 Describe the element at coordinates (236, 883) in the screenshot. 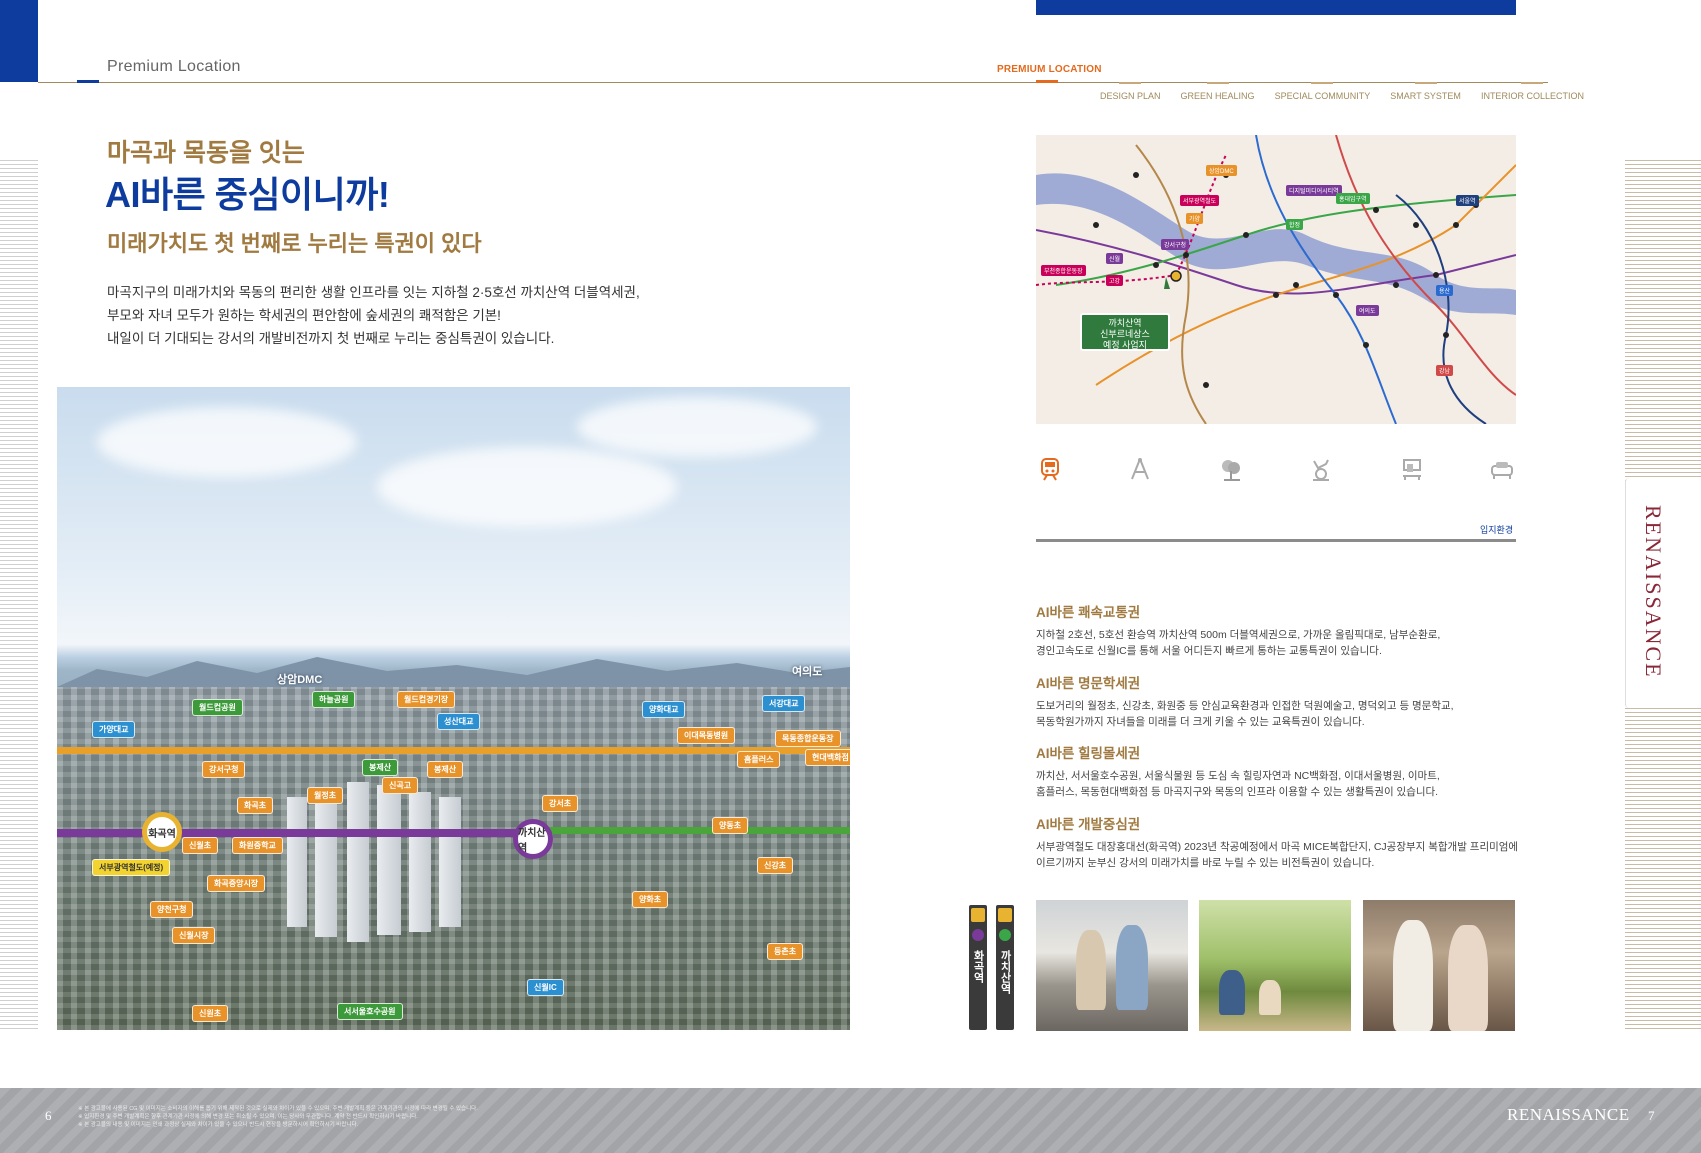

I see `map-label: 화곡중앙시장` at that location.